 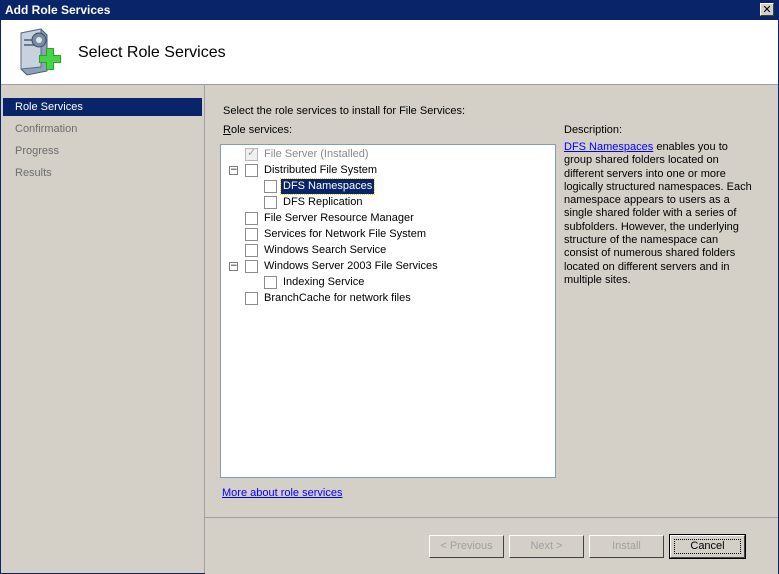 I want to click on tree-item-label: File Server (Installed), so click(x=316, y=154).